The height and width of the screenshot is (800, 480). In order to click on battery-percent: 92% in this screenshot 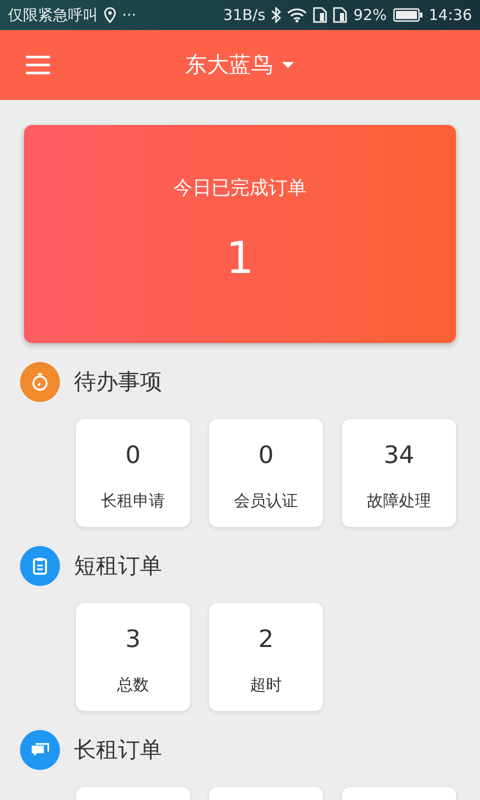, I will do `click(370, 15)`.